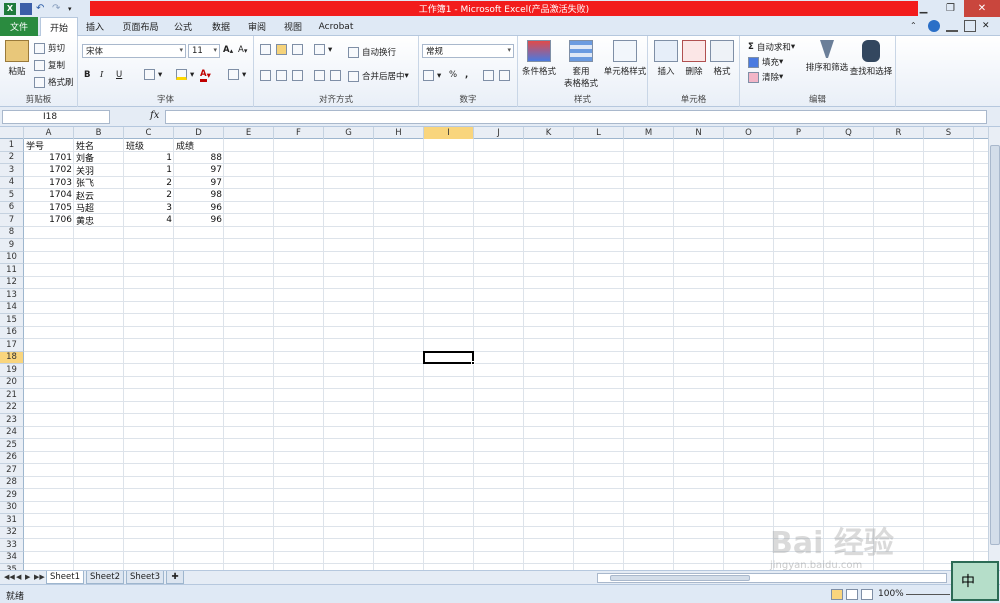  Describe the element at coordinates (199, 220) in the screenshot. I see `cell: 96` at that location.